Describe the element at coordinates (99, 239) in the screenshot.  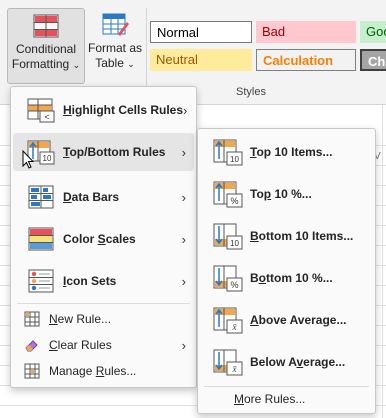
I see `menu-item-label: Color Scales` at that location.